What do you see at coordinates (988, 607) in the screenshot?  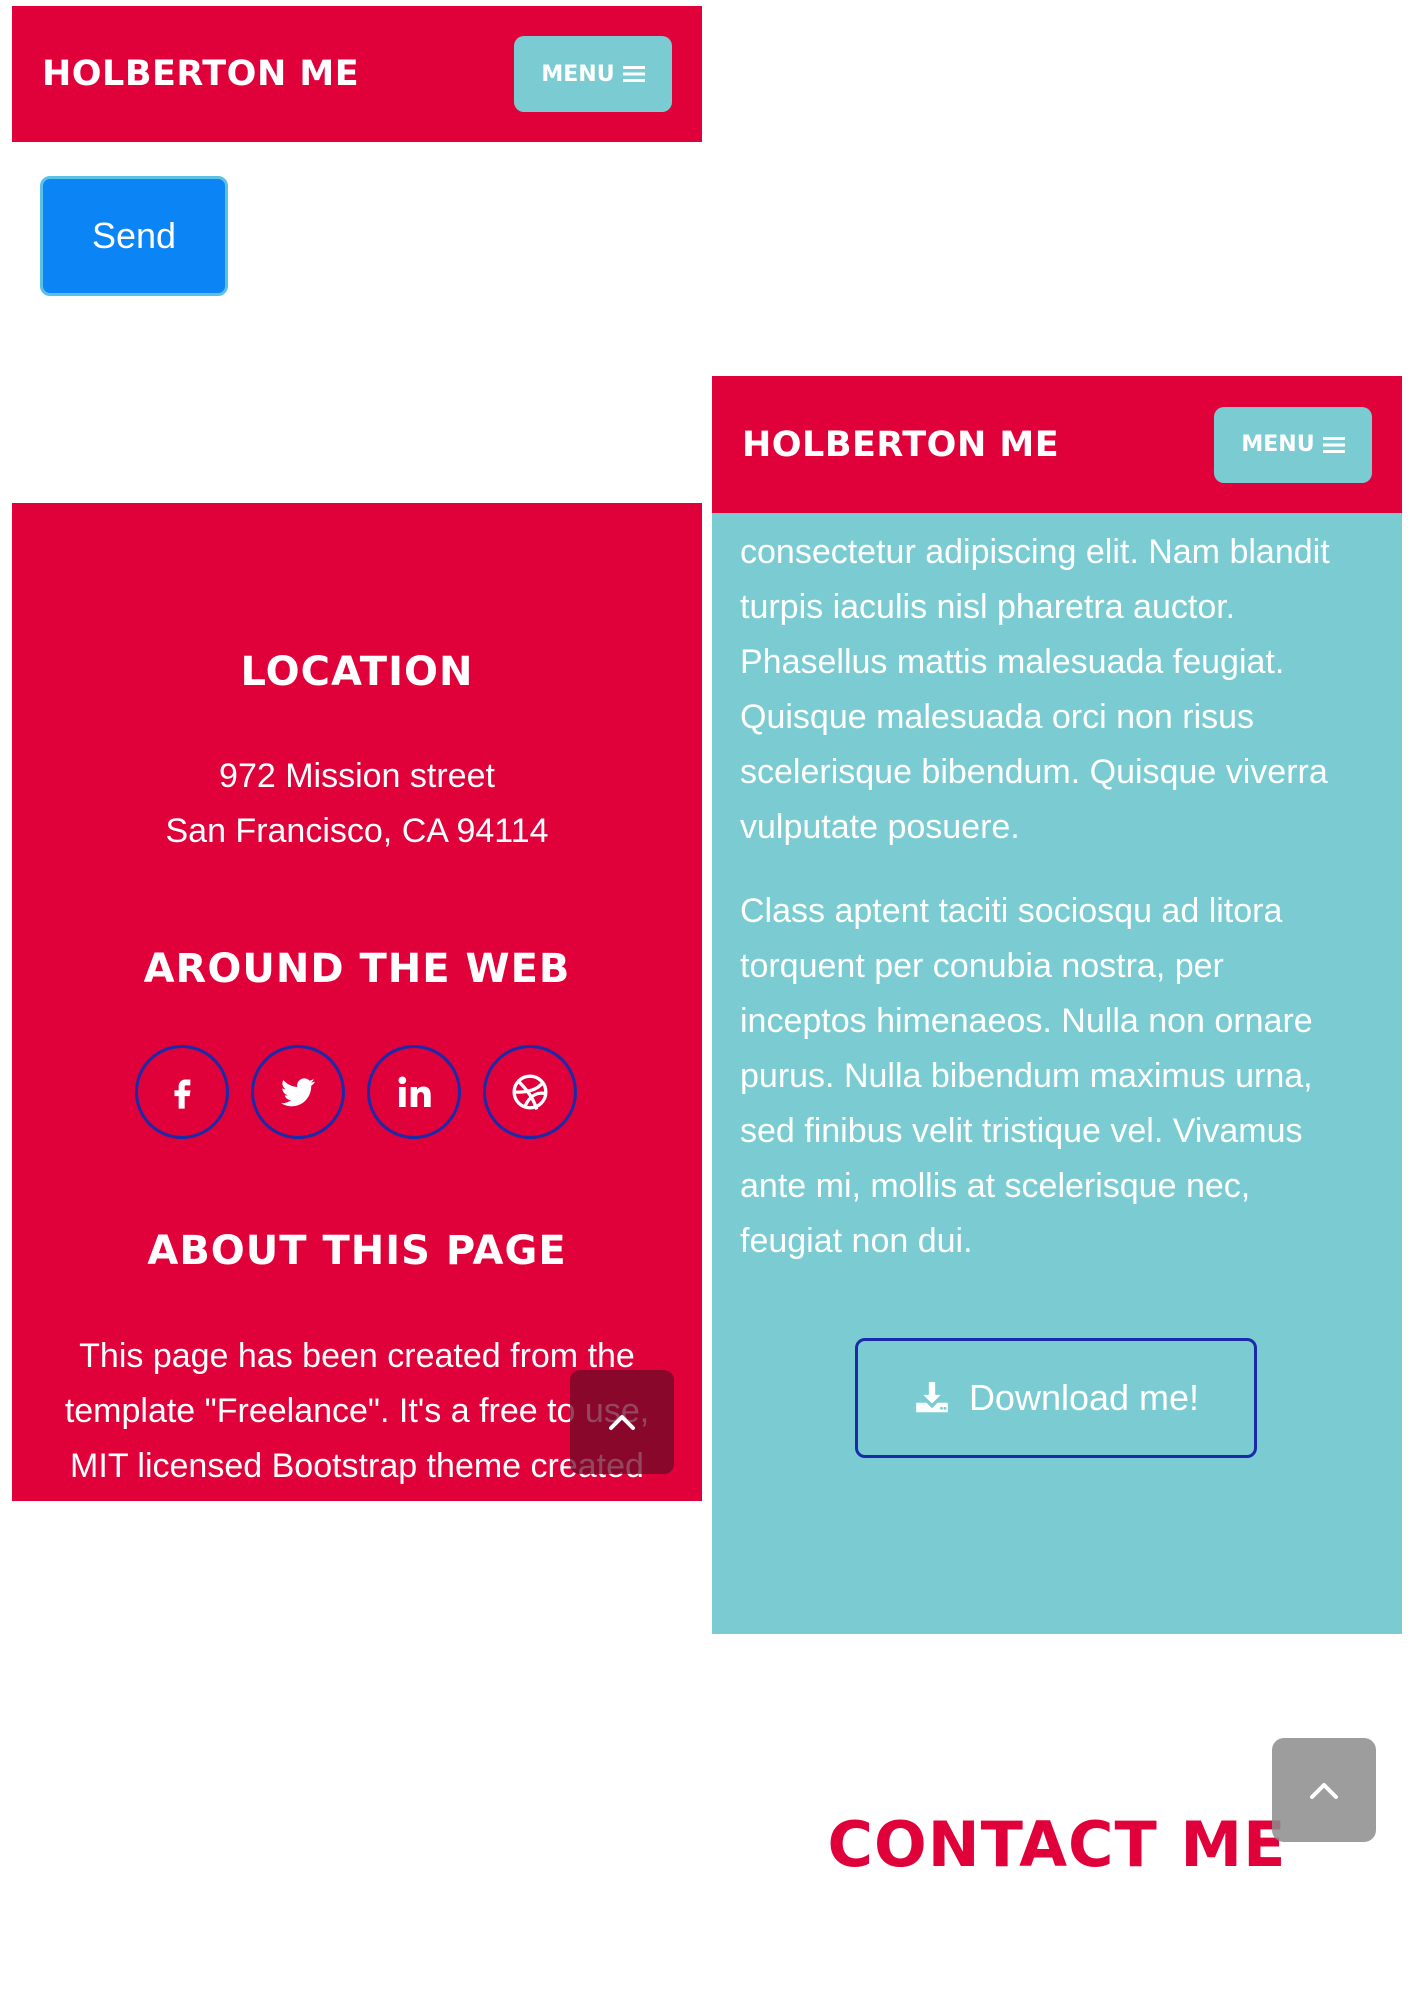 I see `about-line-p1-2: turpis iaculis nisl pharetra auctor.` at bounding box center [988, 607].